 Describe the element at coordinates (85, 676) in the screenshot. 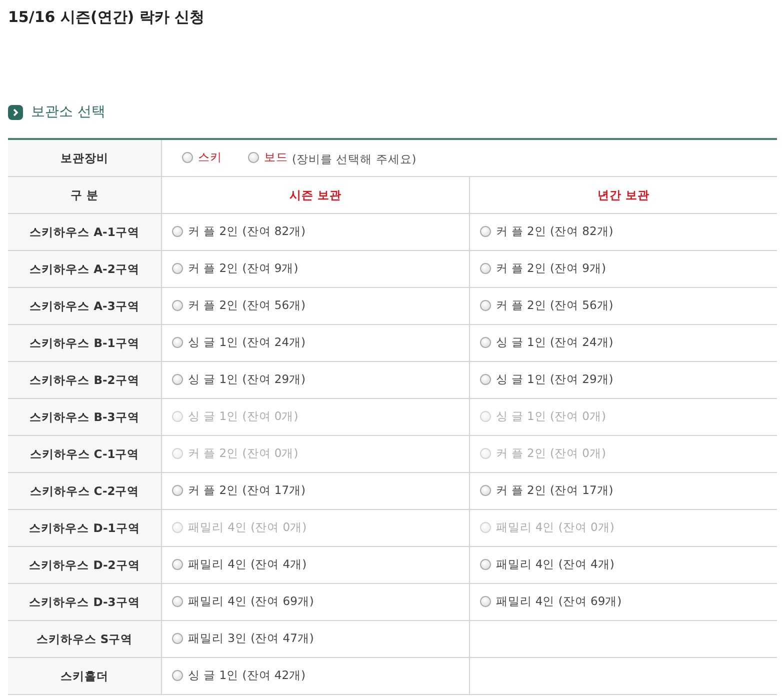

I see `row-header: 스키홀더` at that location.